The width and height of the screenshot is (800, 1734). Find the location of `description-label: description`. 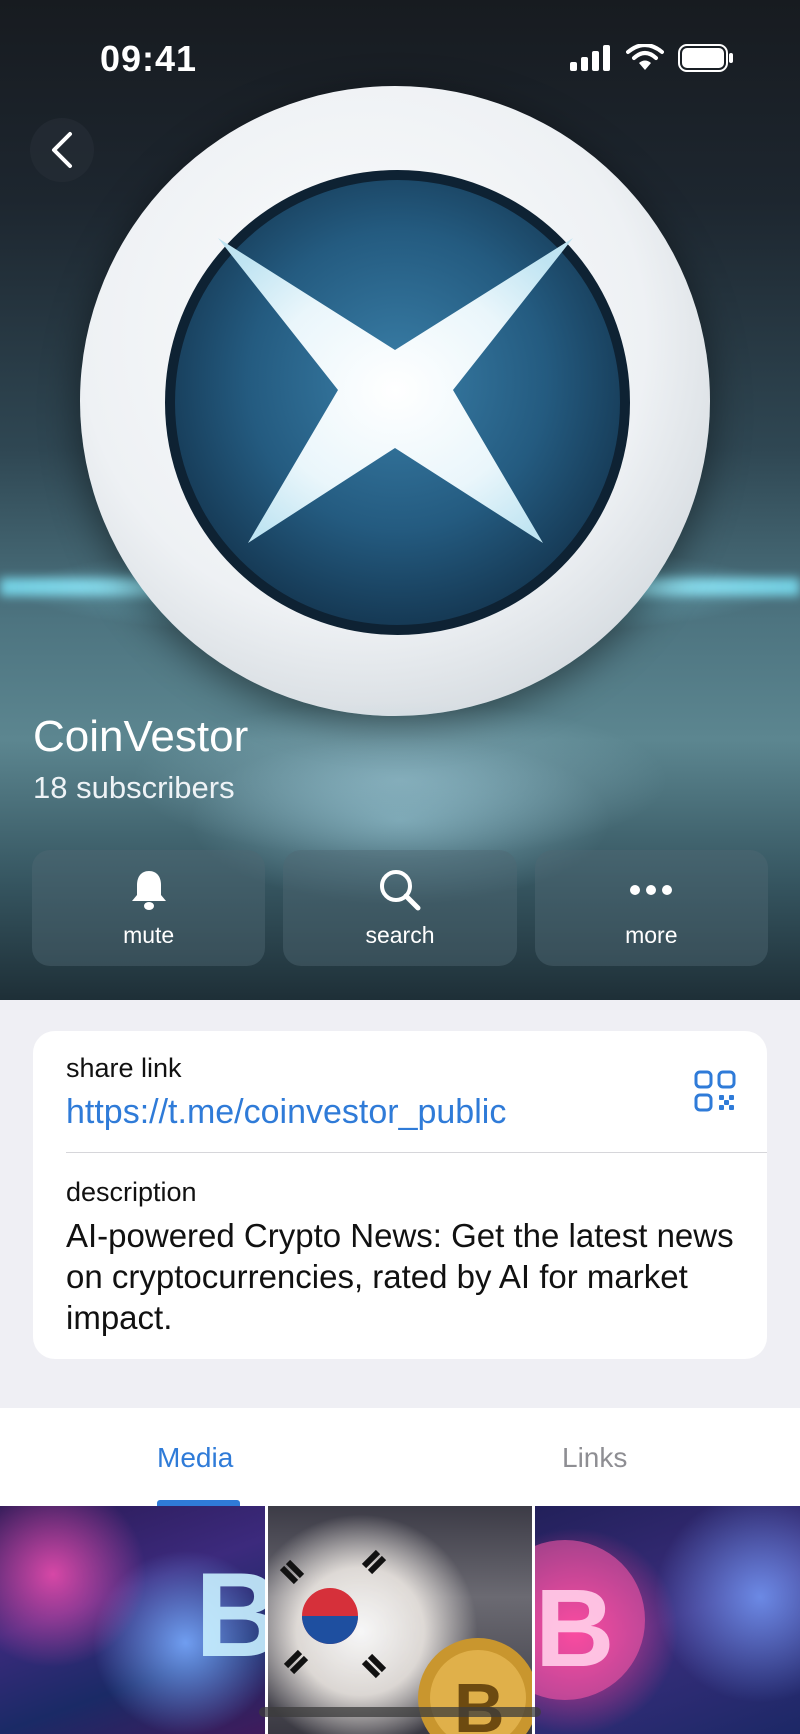

description-label: description is located at coordinates (131, 1192).